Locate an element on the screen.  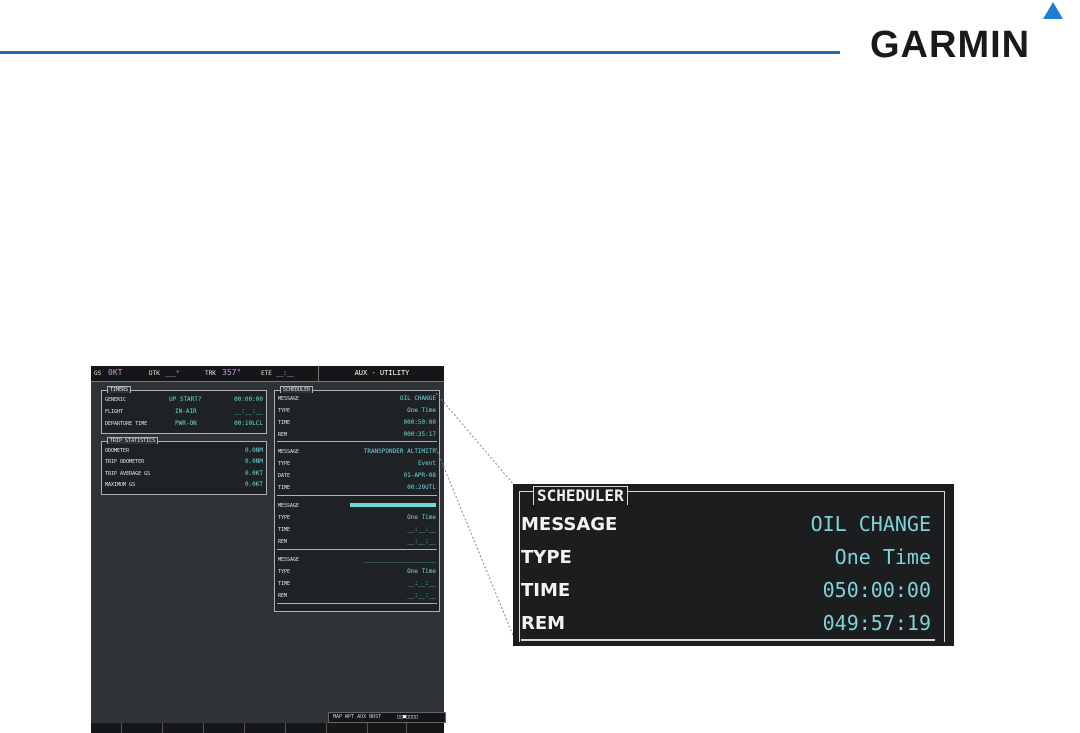
scheduler-zoom-title: SCHEDULER is located at coordinates (580, 495).